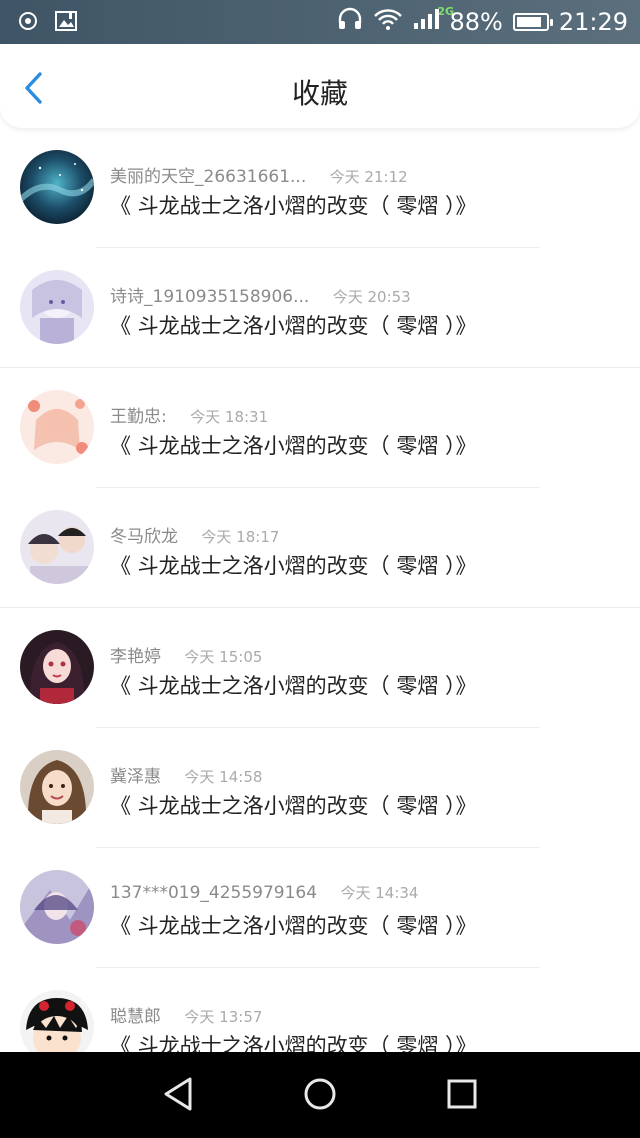 Image resolution: width=640 pixels, height=1138 pixels. I want to click on timestamp: 今天 13:57, so click(223, 1017).